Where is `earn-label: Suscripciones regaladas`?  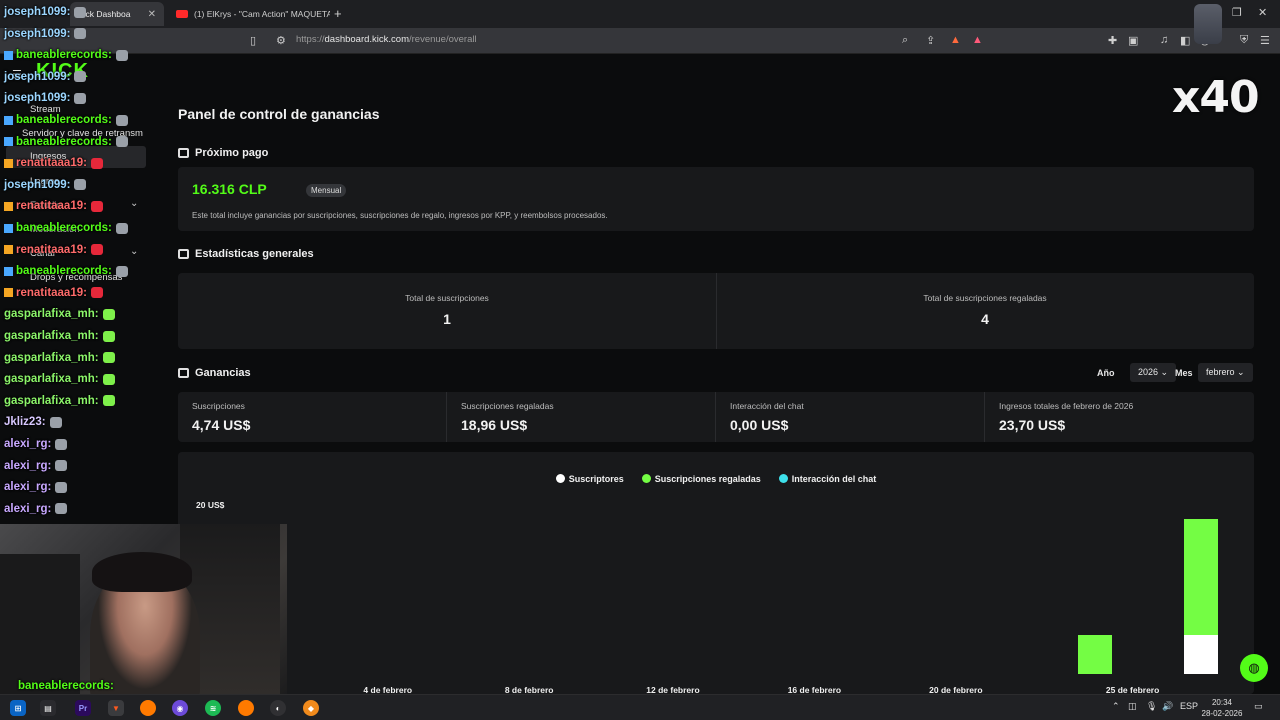
earn-label: Suscripciones regaladas is located at coordinates (507, 406).